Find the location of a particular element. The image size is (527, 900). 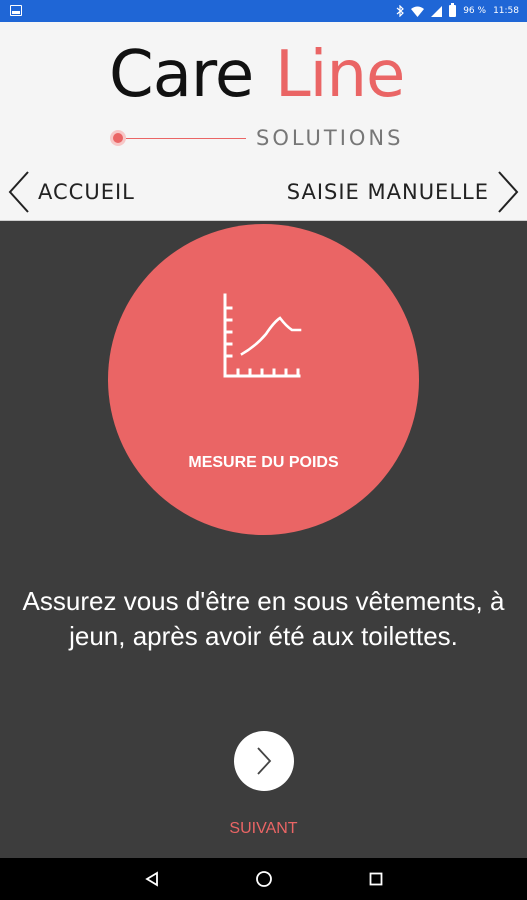

logo-line-text: Line is located at coordinates (340, 75).